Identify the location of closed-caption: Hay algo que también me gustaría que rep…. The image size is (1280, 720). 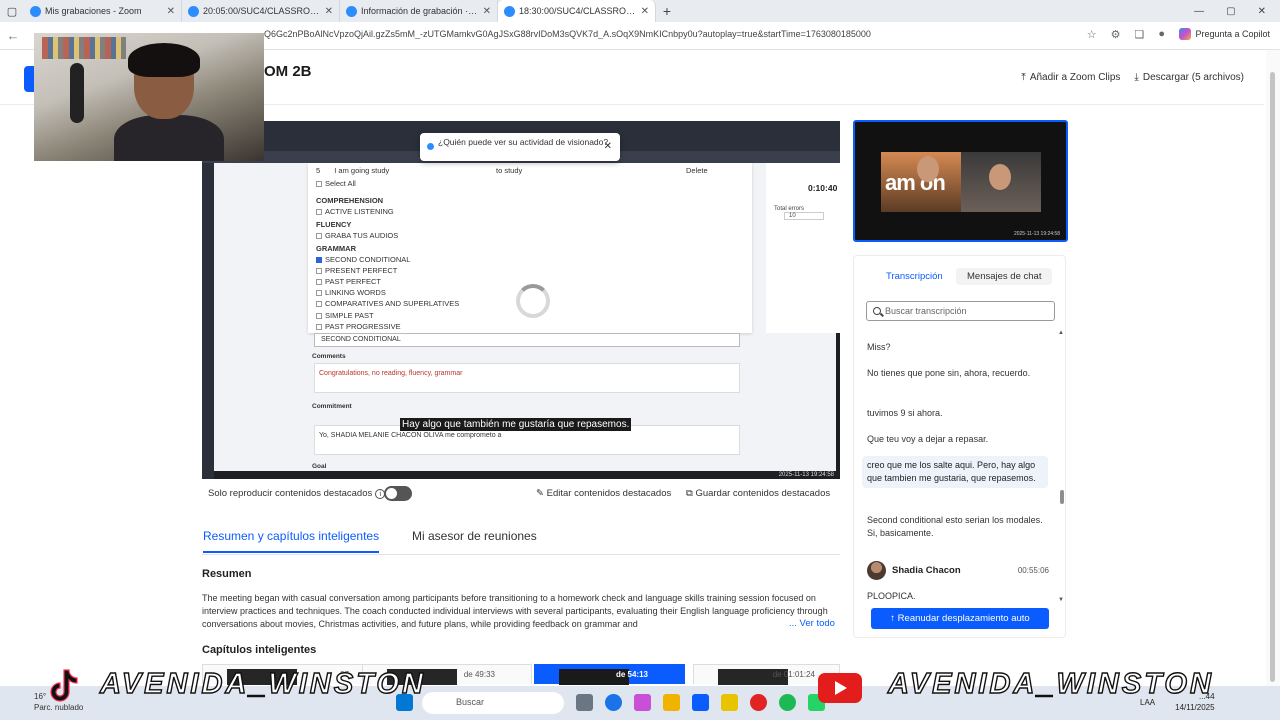
(516, 424).